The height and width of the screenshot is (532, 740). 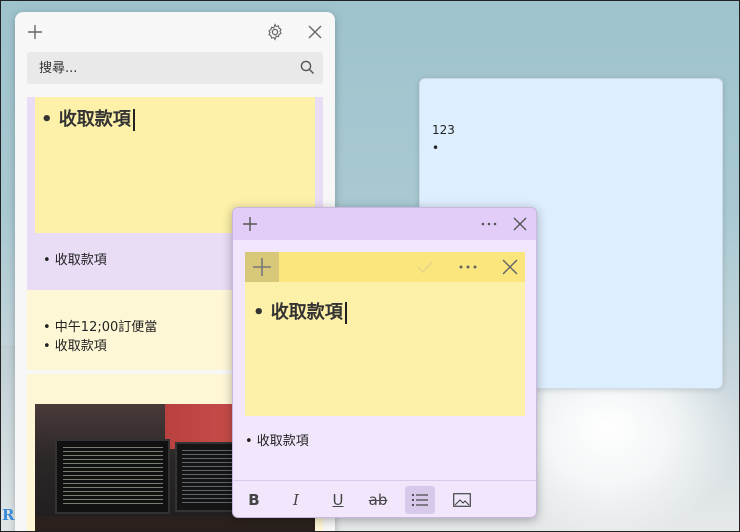 I want to click on note-titlebar, so click(x=384, y=224).